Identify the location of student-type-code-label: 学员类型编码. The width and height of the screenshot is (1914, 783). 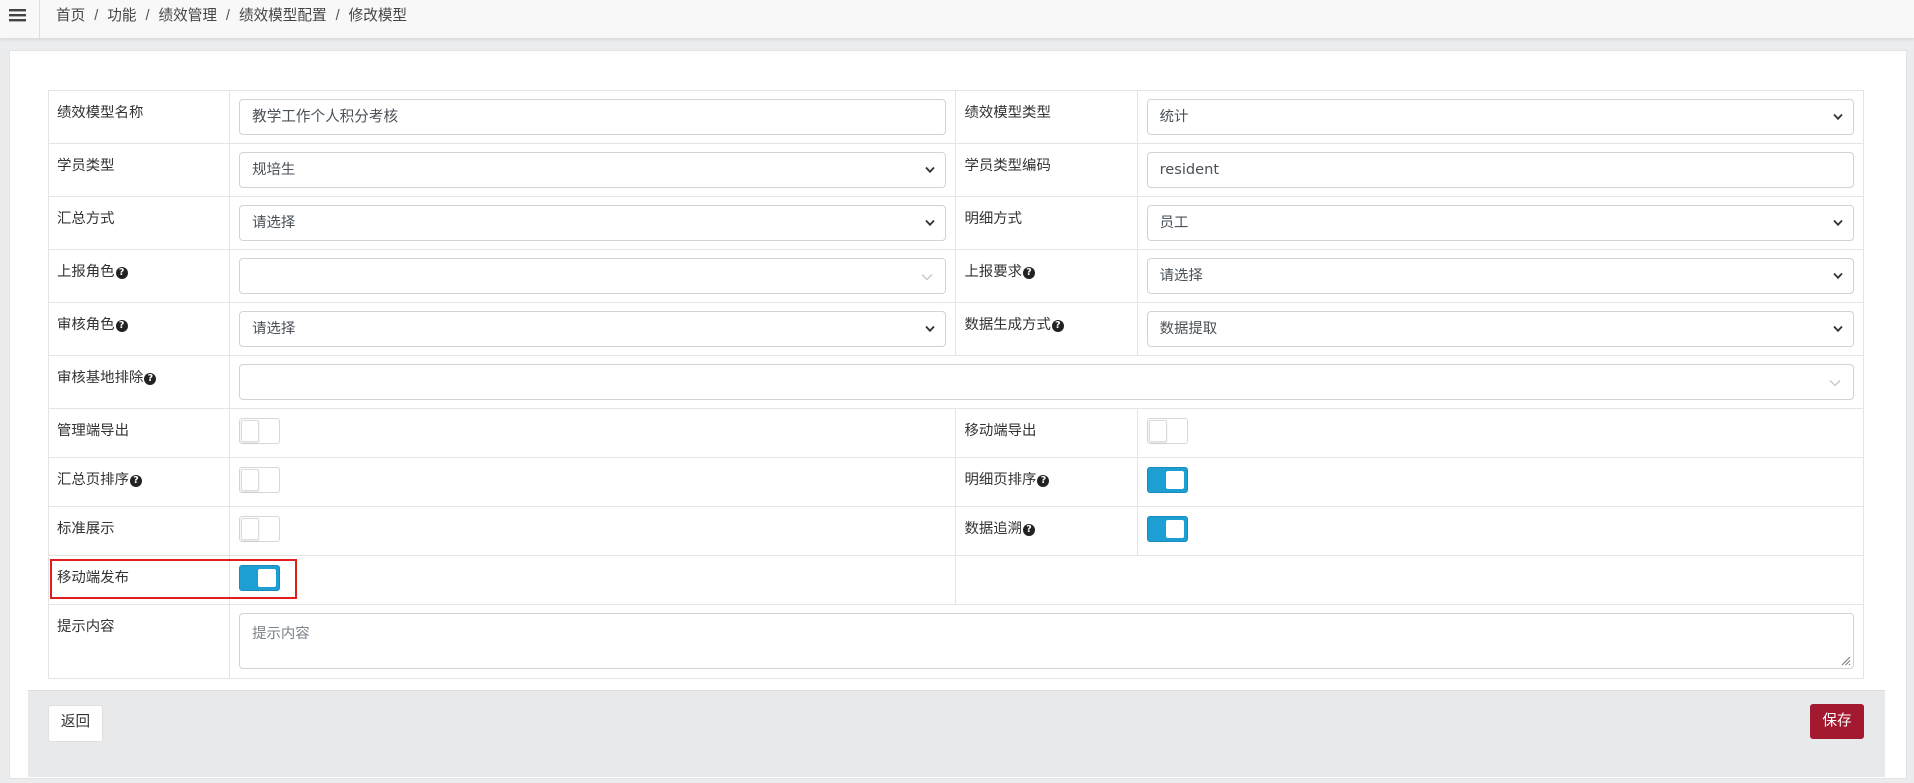
(1007, 166).